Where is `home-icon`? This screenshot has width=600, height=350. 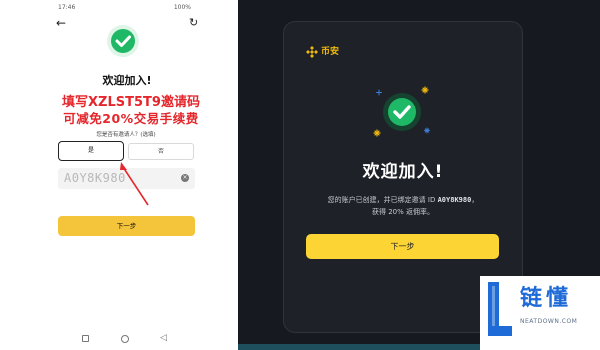
home-icon is located at coordinates (125, 339).